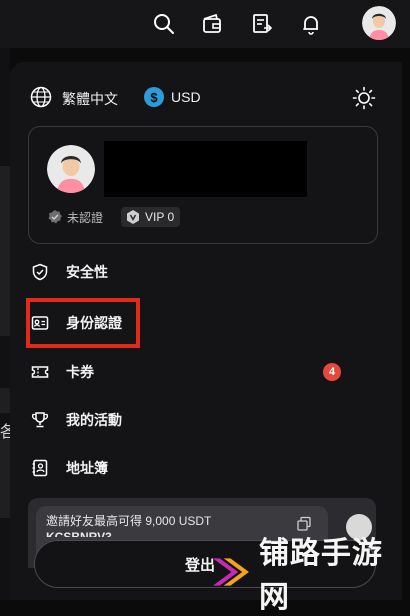 The height and width of the screenshot is (616, 410). I want to click on menu-item-label: 卡券, so click(80, 372).